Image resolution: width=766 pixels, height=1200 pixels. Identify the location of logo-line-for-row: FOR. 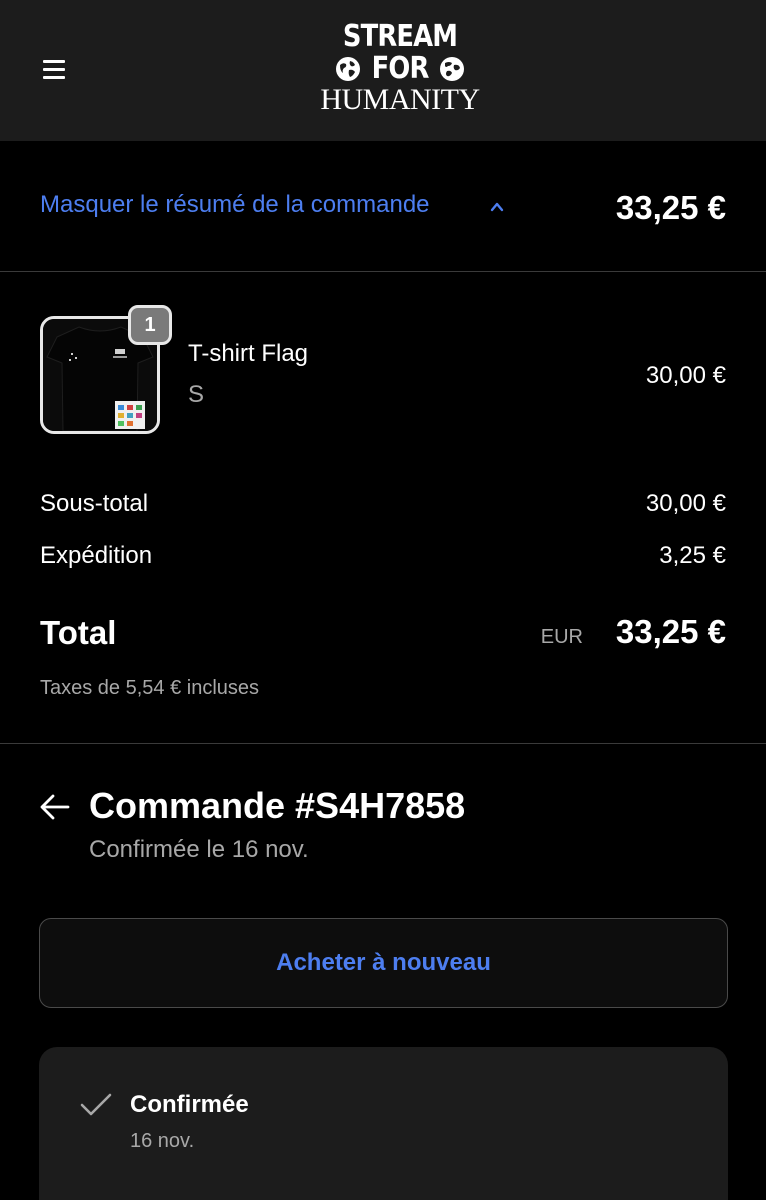
(400, 69).